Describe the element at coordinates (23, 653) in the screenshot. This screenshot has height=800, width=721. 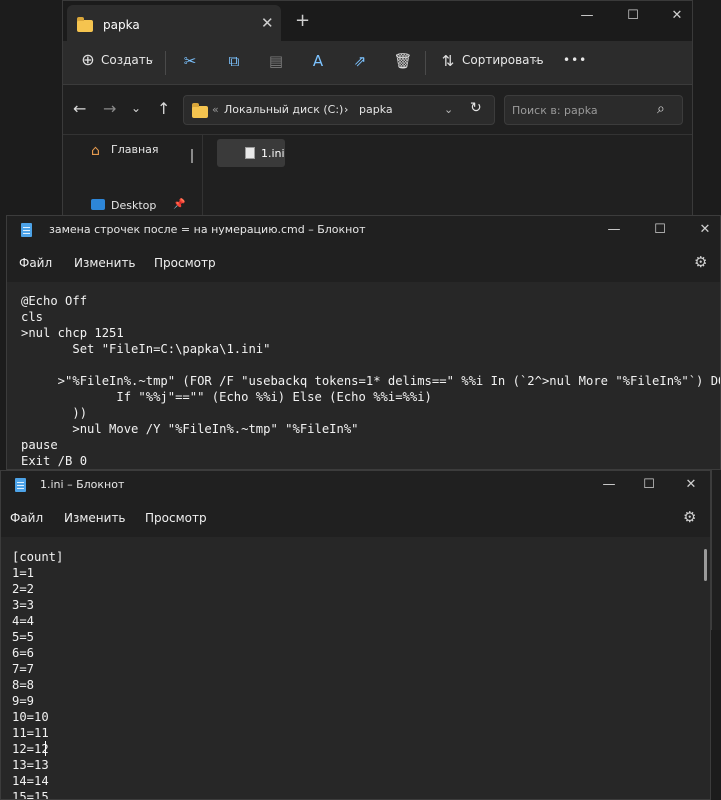
I see `text-line: 6=6` at that location.